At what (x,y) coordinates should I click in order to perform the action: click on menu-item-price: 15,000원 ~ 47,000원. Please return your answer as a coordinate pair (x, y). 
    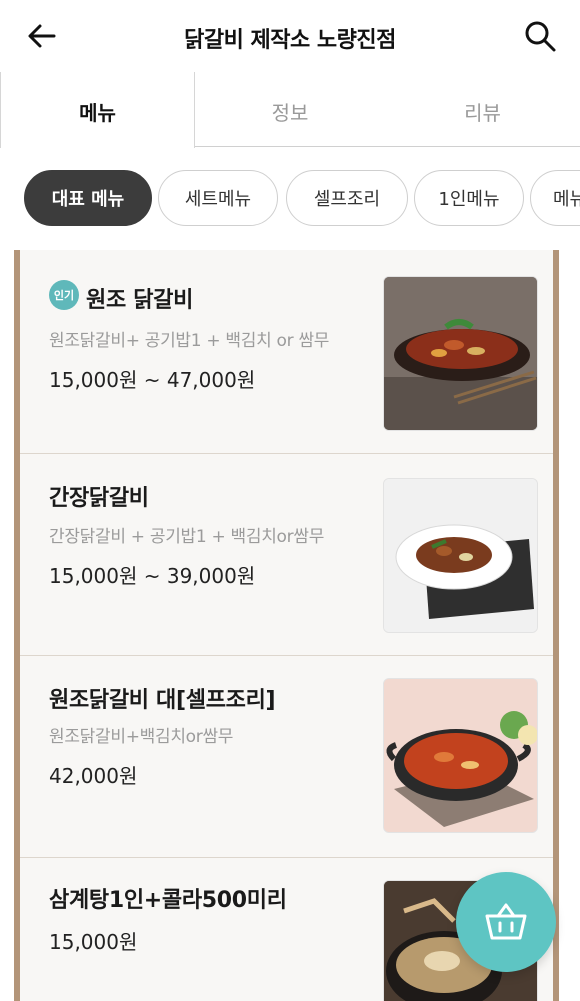
    Looking at the image, I should click on (152, 380).